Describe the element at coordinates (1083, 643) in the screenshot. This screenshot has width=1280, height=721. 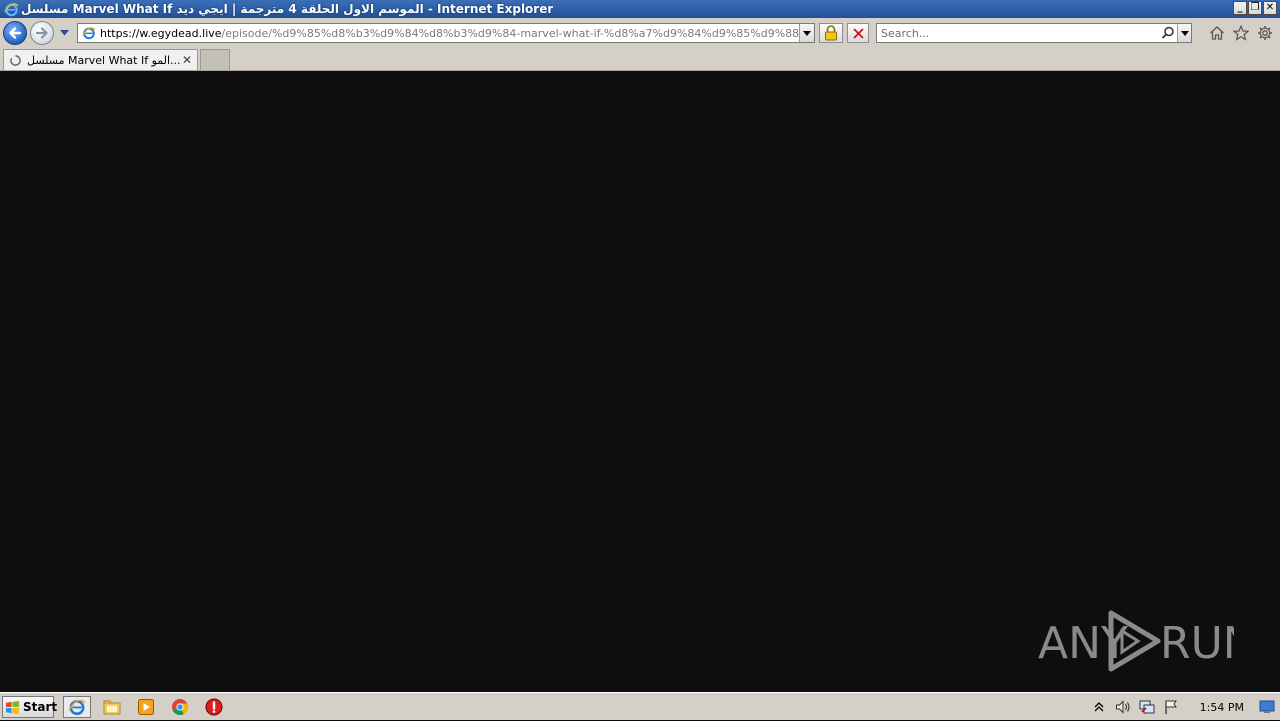
I see `watermark-text-left: ANY` at that location.